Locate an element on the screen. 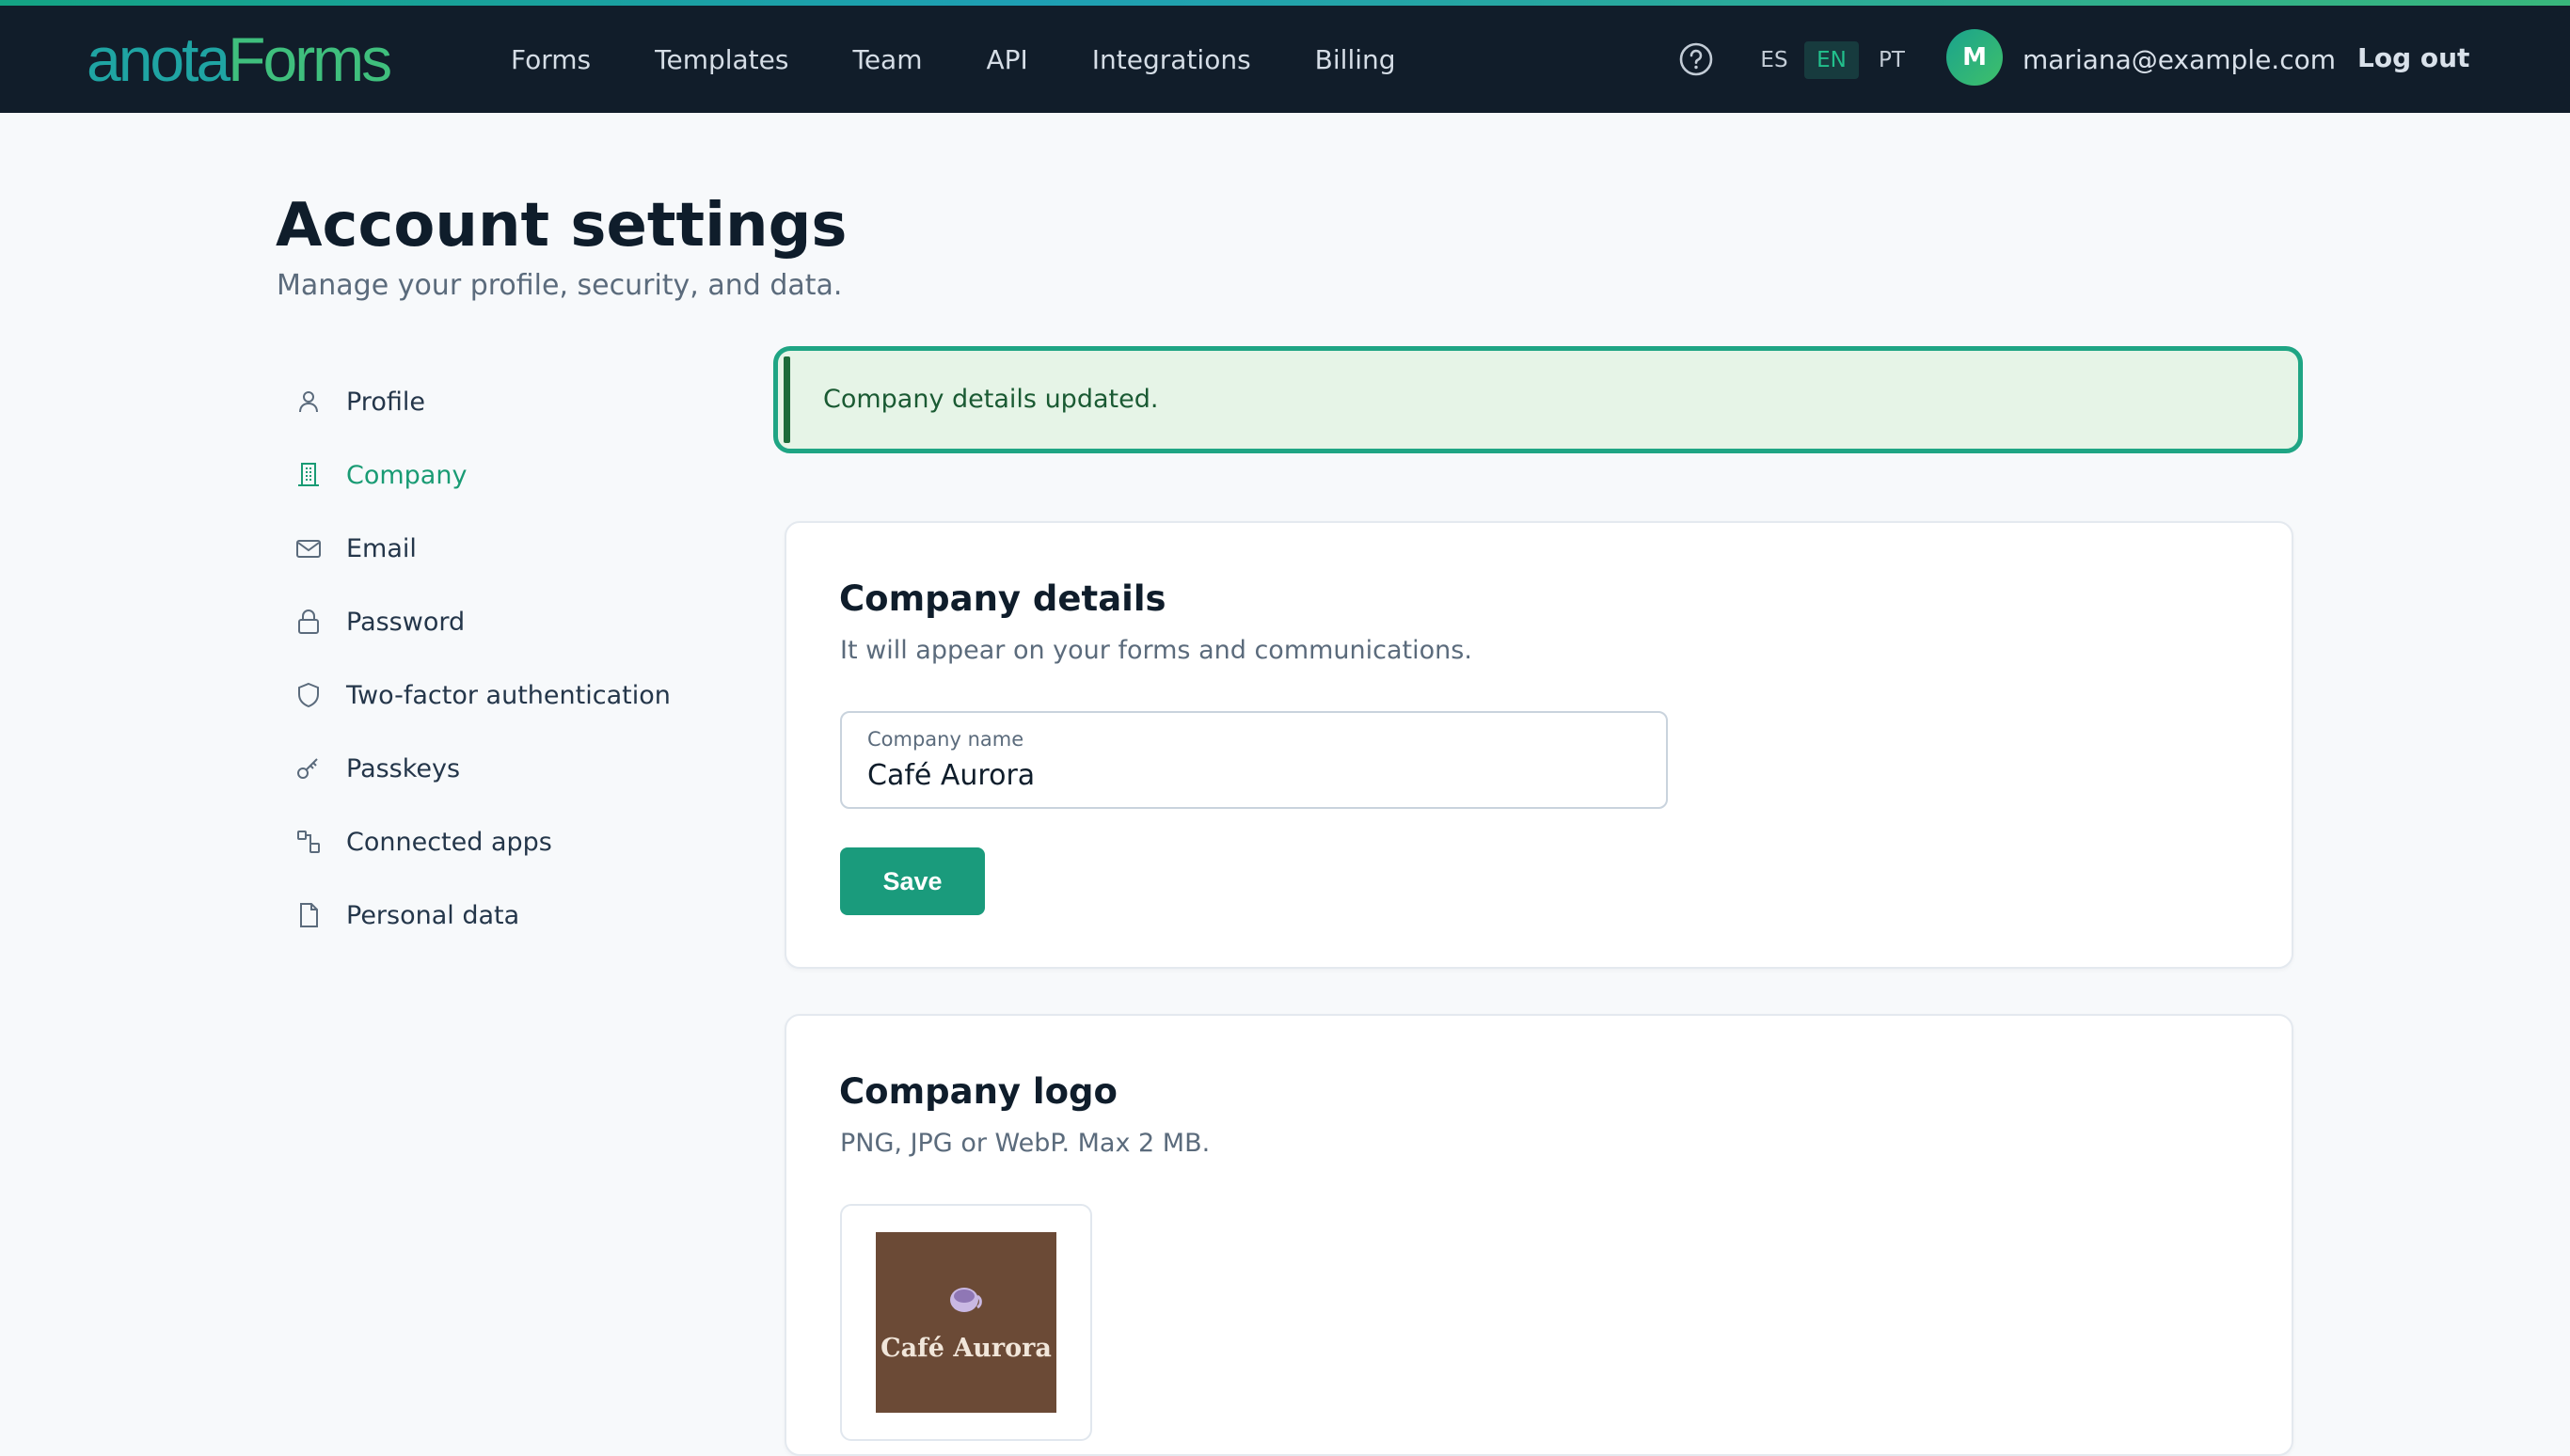 The width and height of the screenshot is (2570, 1456). sidebar-item-passkeys: Passkeys is located at coordinates (508, 768).